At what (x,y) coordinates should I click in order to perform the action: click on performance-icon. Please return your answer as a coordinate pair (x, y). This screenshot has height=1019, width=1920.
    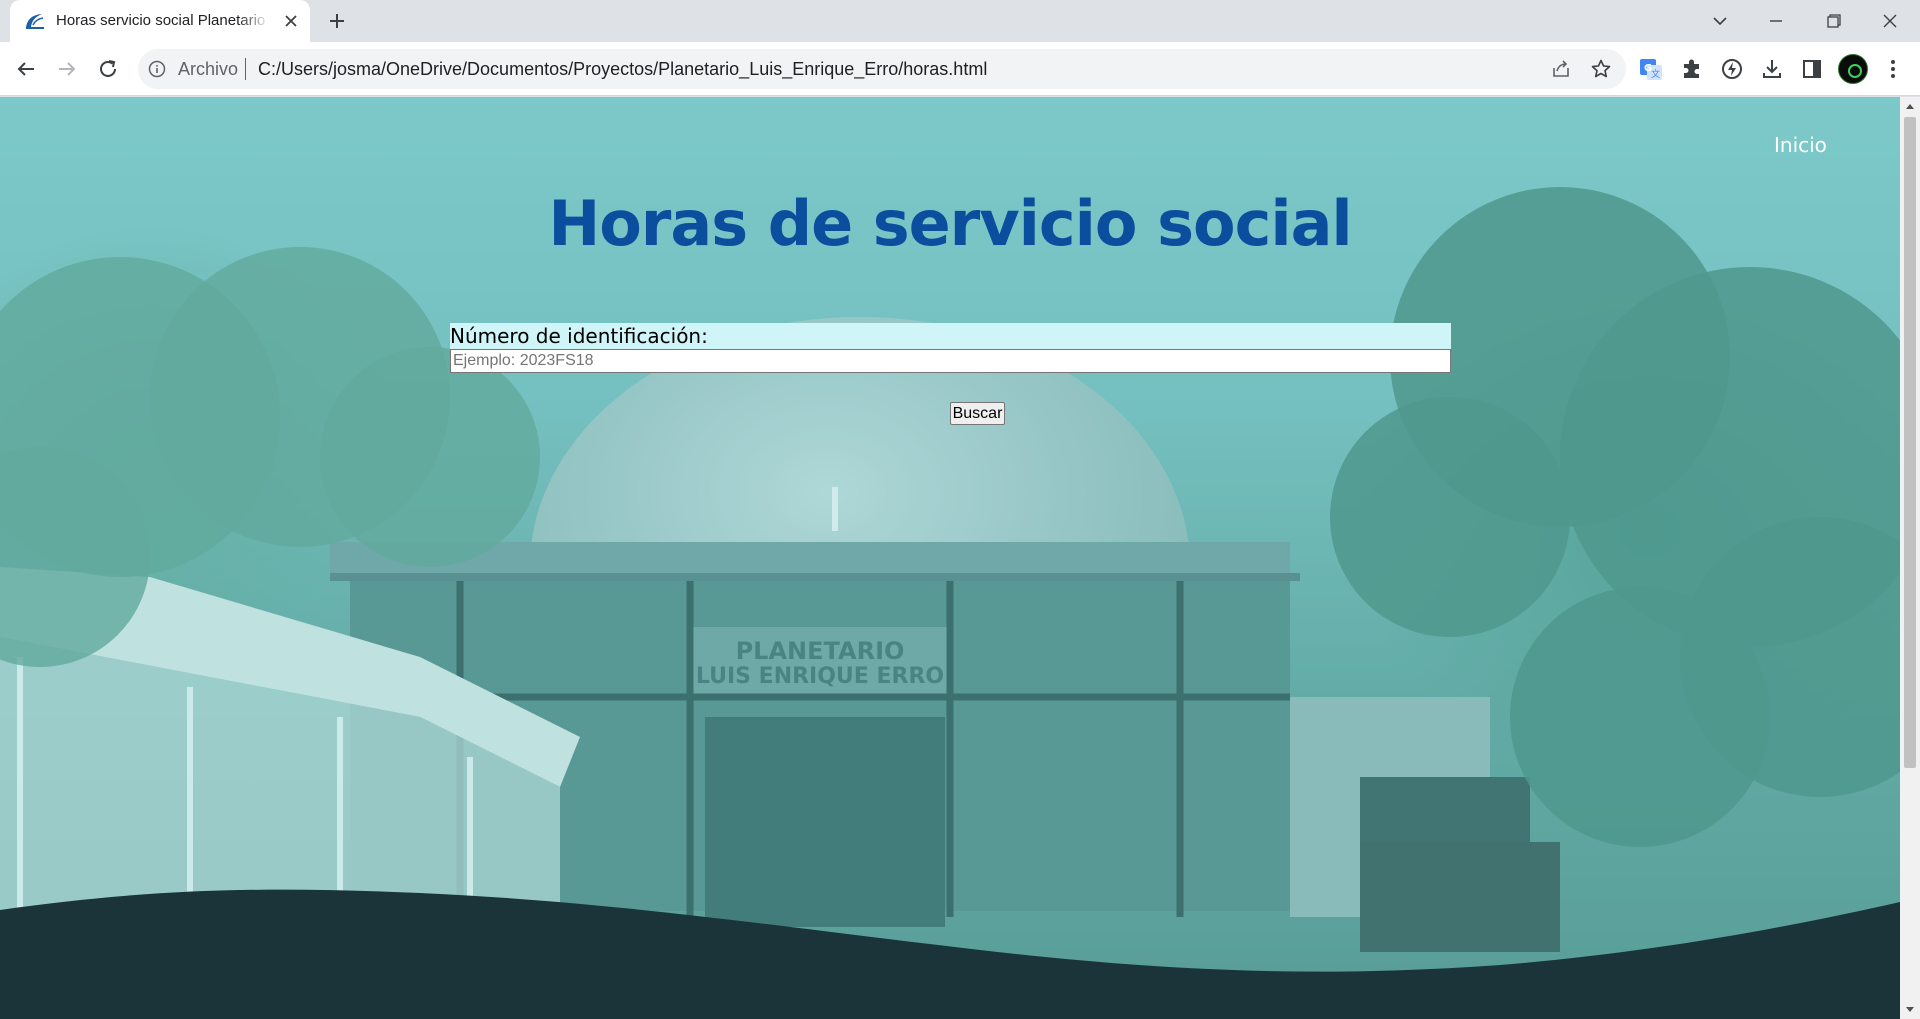
    Looking at the image, I should click on (1732, 69).